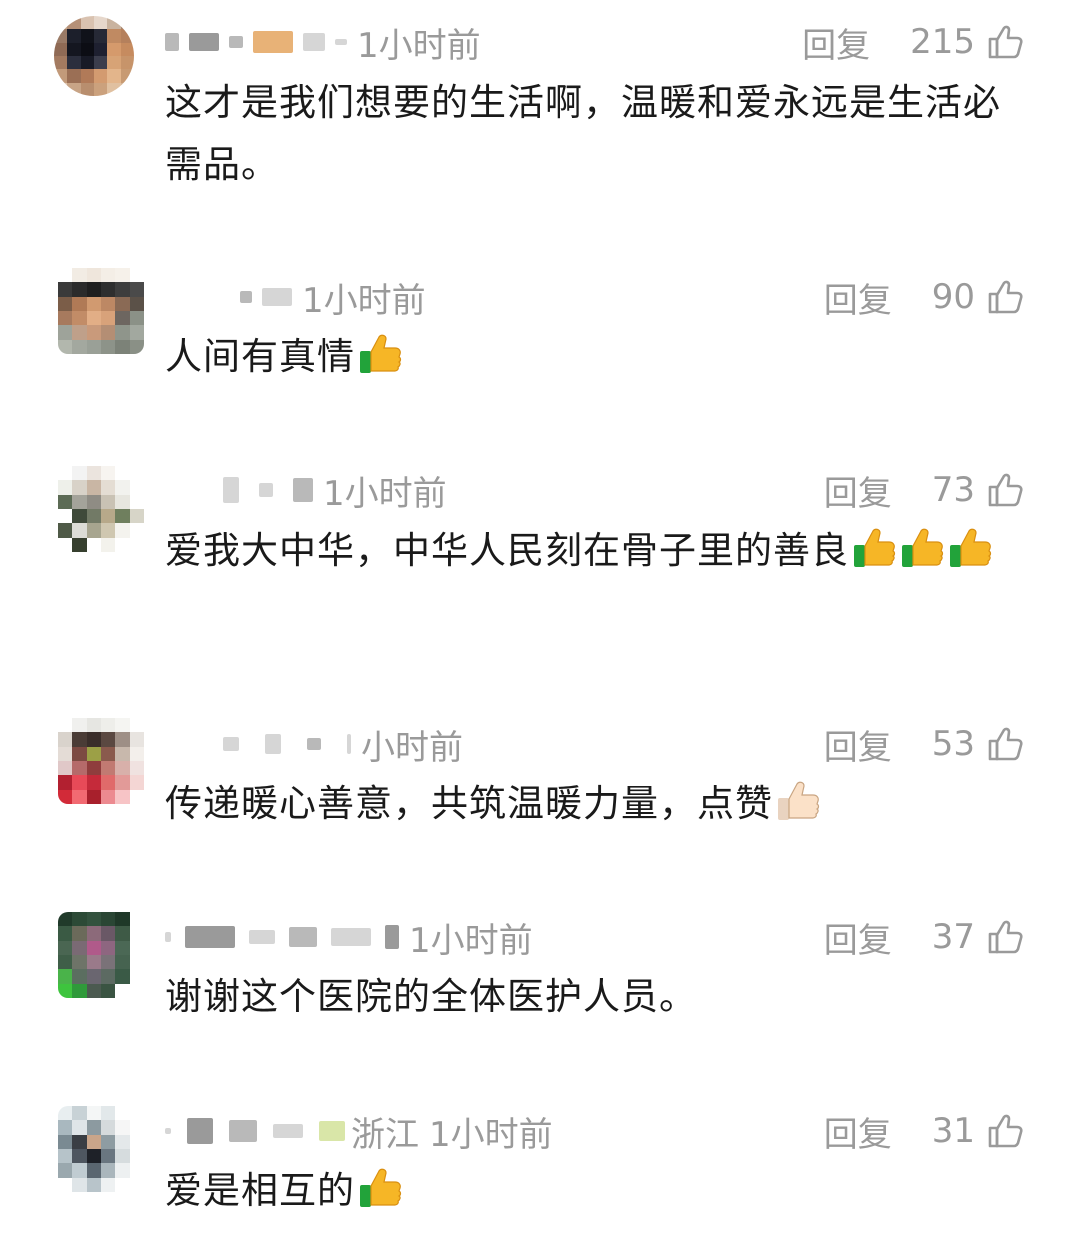 Image resolution: width=1080 pixels, height=1250 pixels. Describe the element at coordinates (583, 133) in the screenshot. I see `comment-text-body: 这才是我们想要的生活啊，温暖和爱永远是生活必需品。` at that location.